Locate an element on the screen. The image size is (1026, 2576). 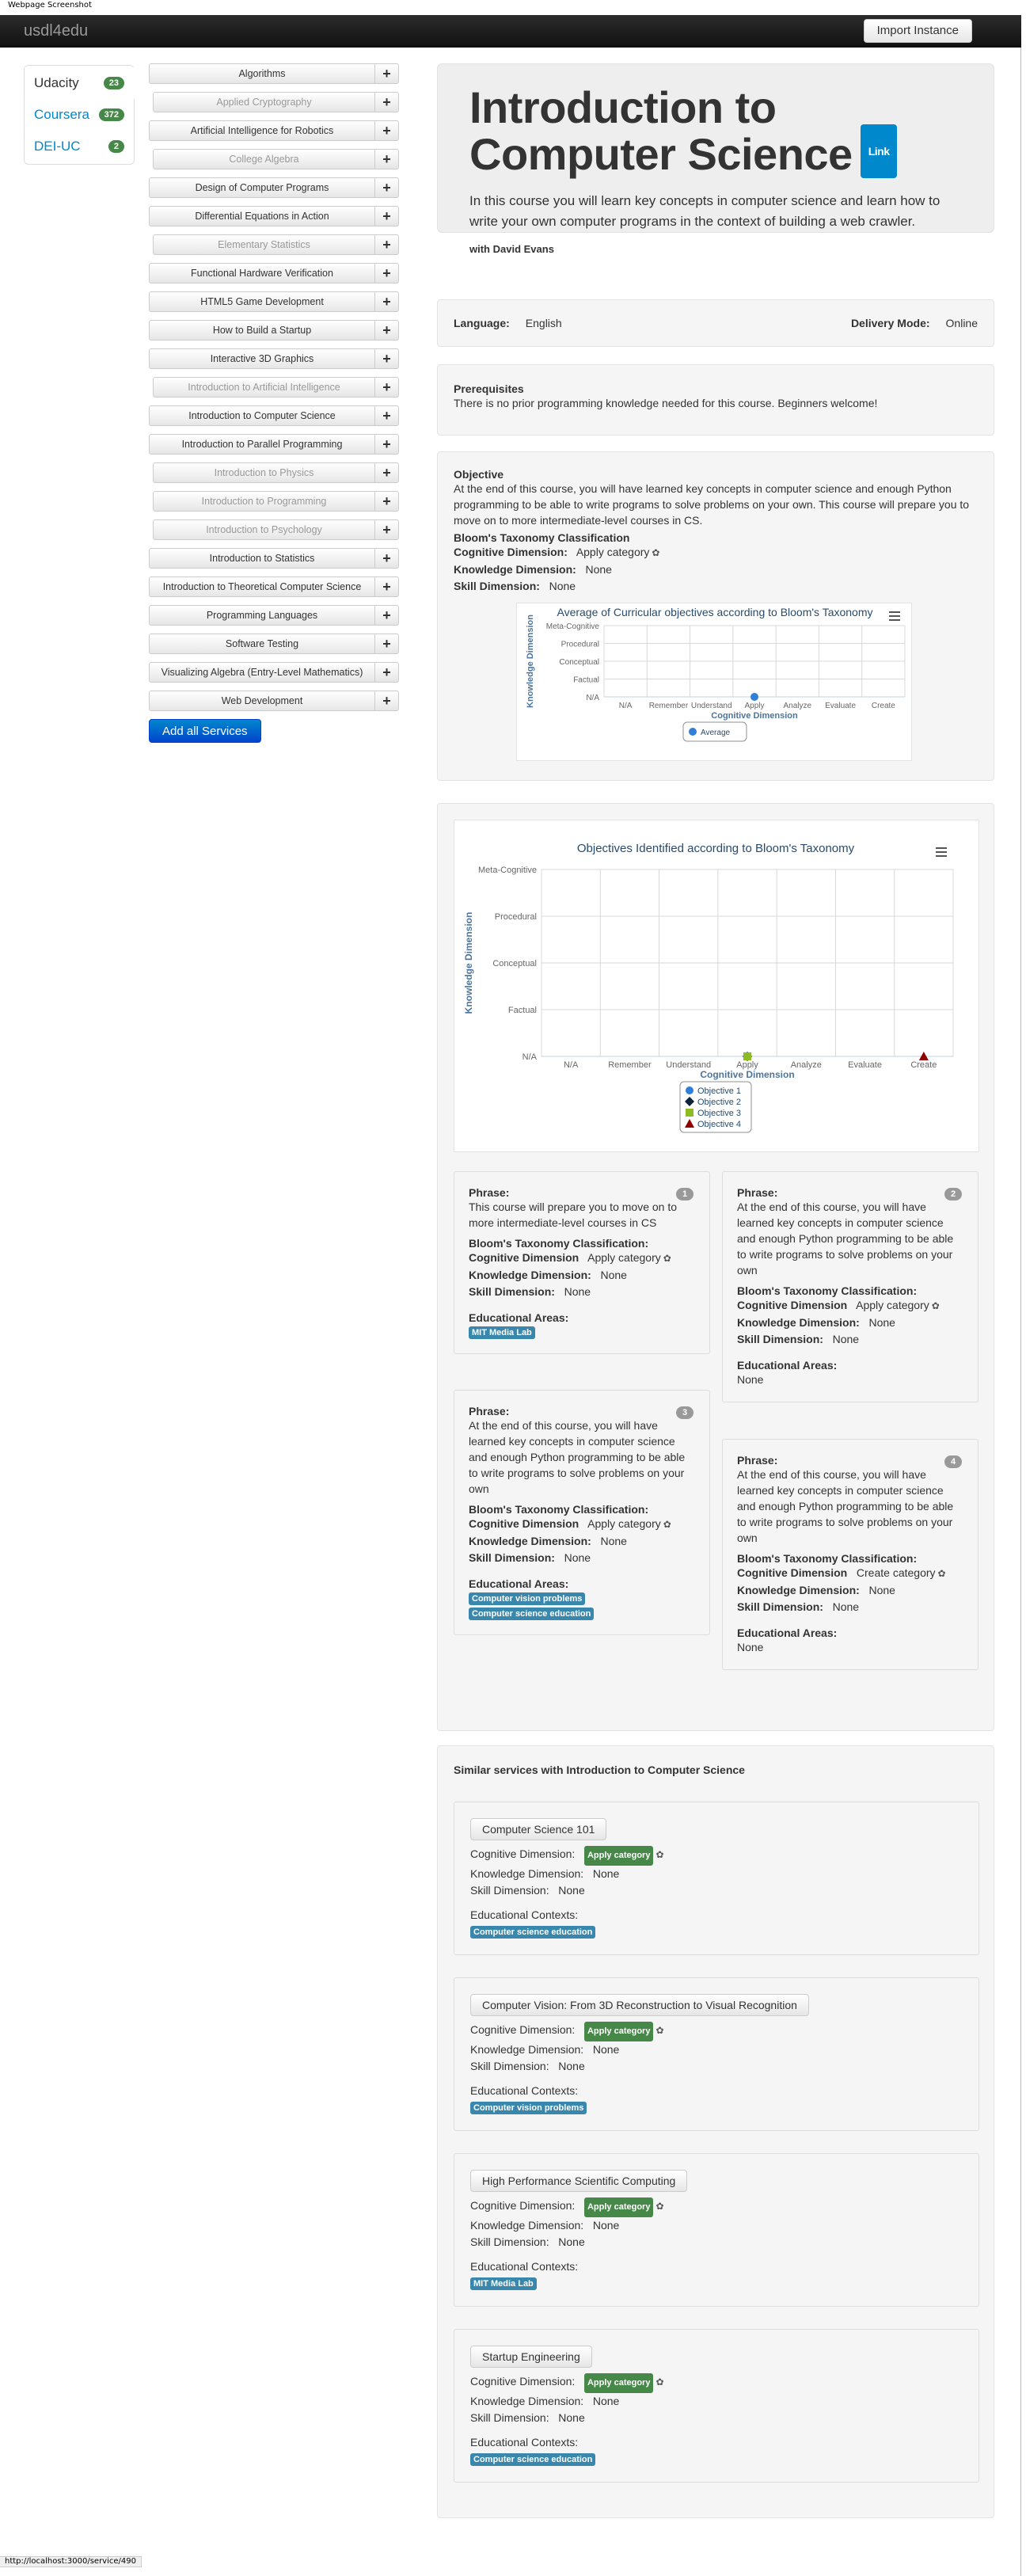
educational-area-tag: Computer science education is located at coordinates (532, 1614).